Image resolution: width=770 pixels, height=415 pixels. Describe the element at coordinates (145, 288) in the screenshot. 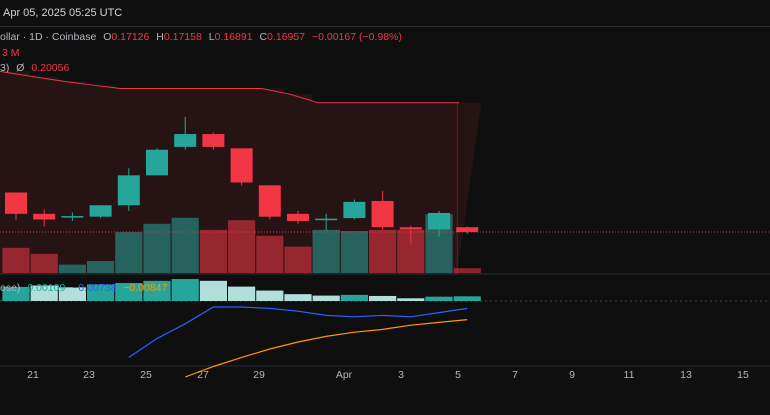

I see `histogram-value-3: −0.00847` at that location.